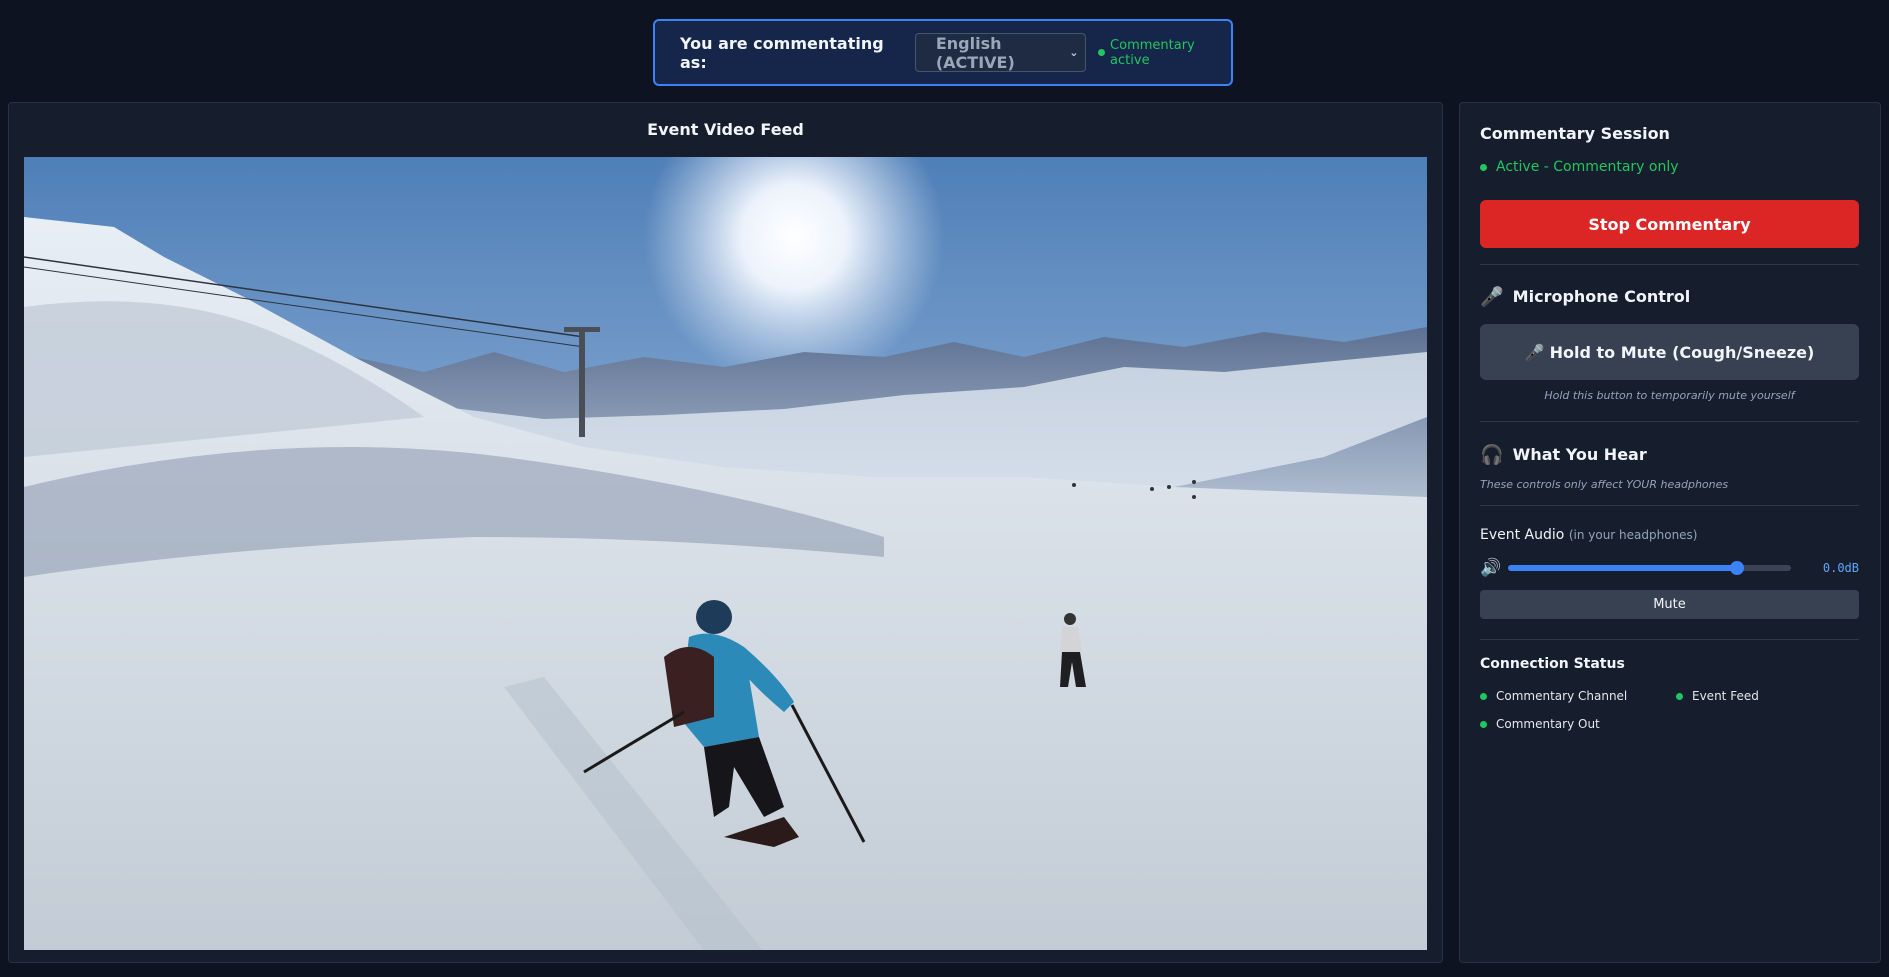  I want to click on volume-slider-fill, so click(1623, 568).